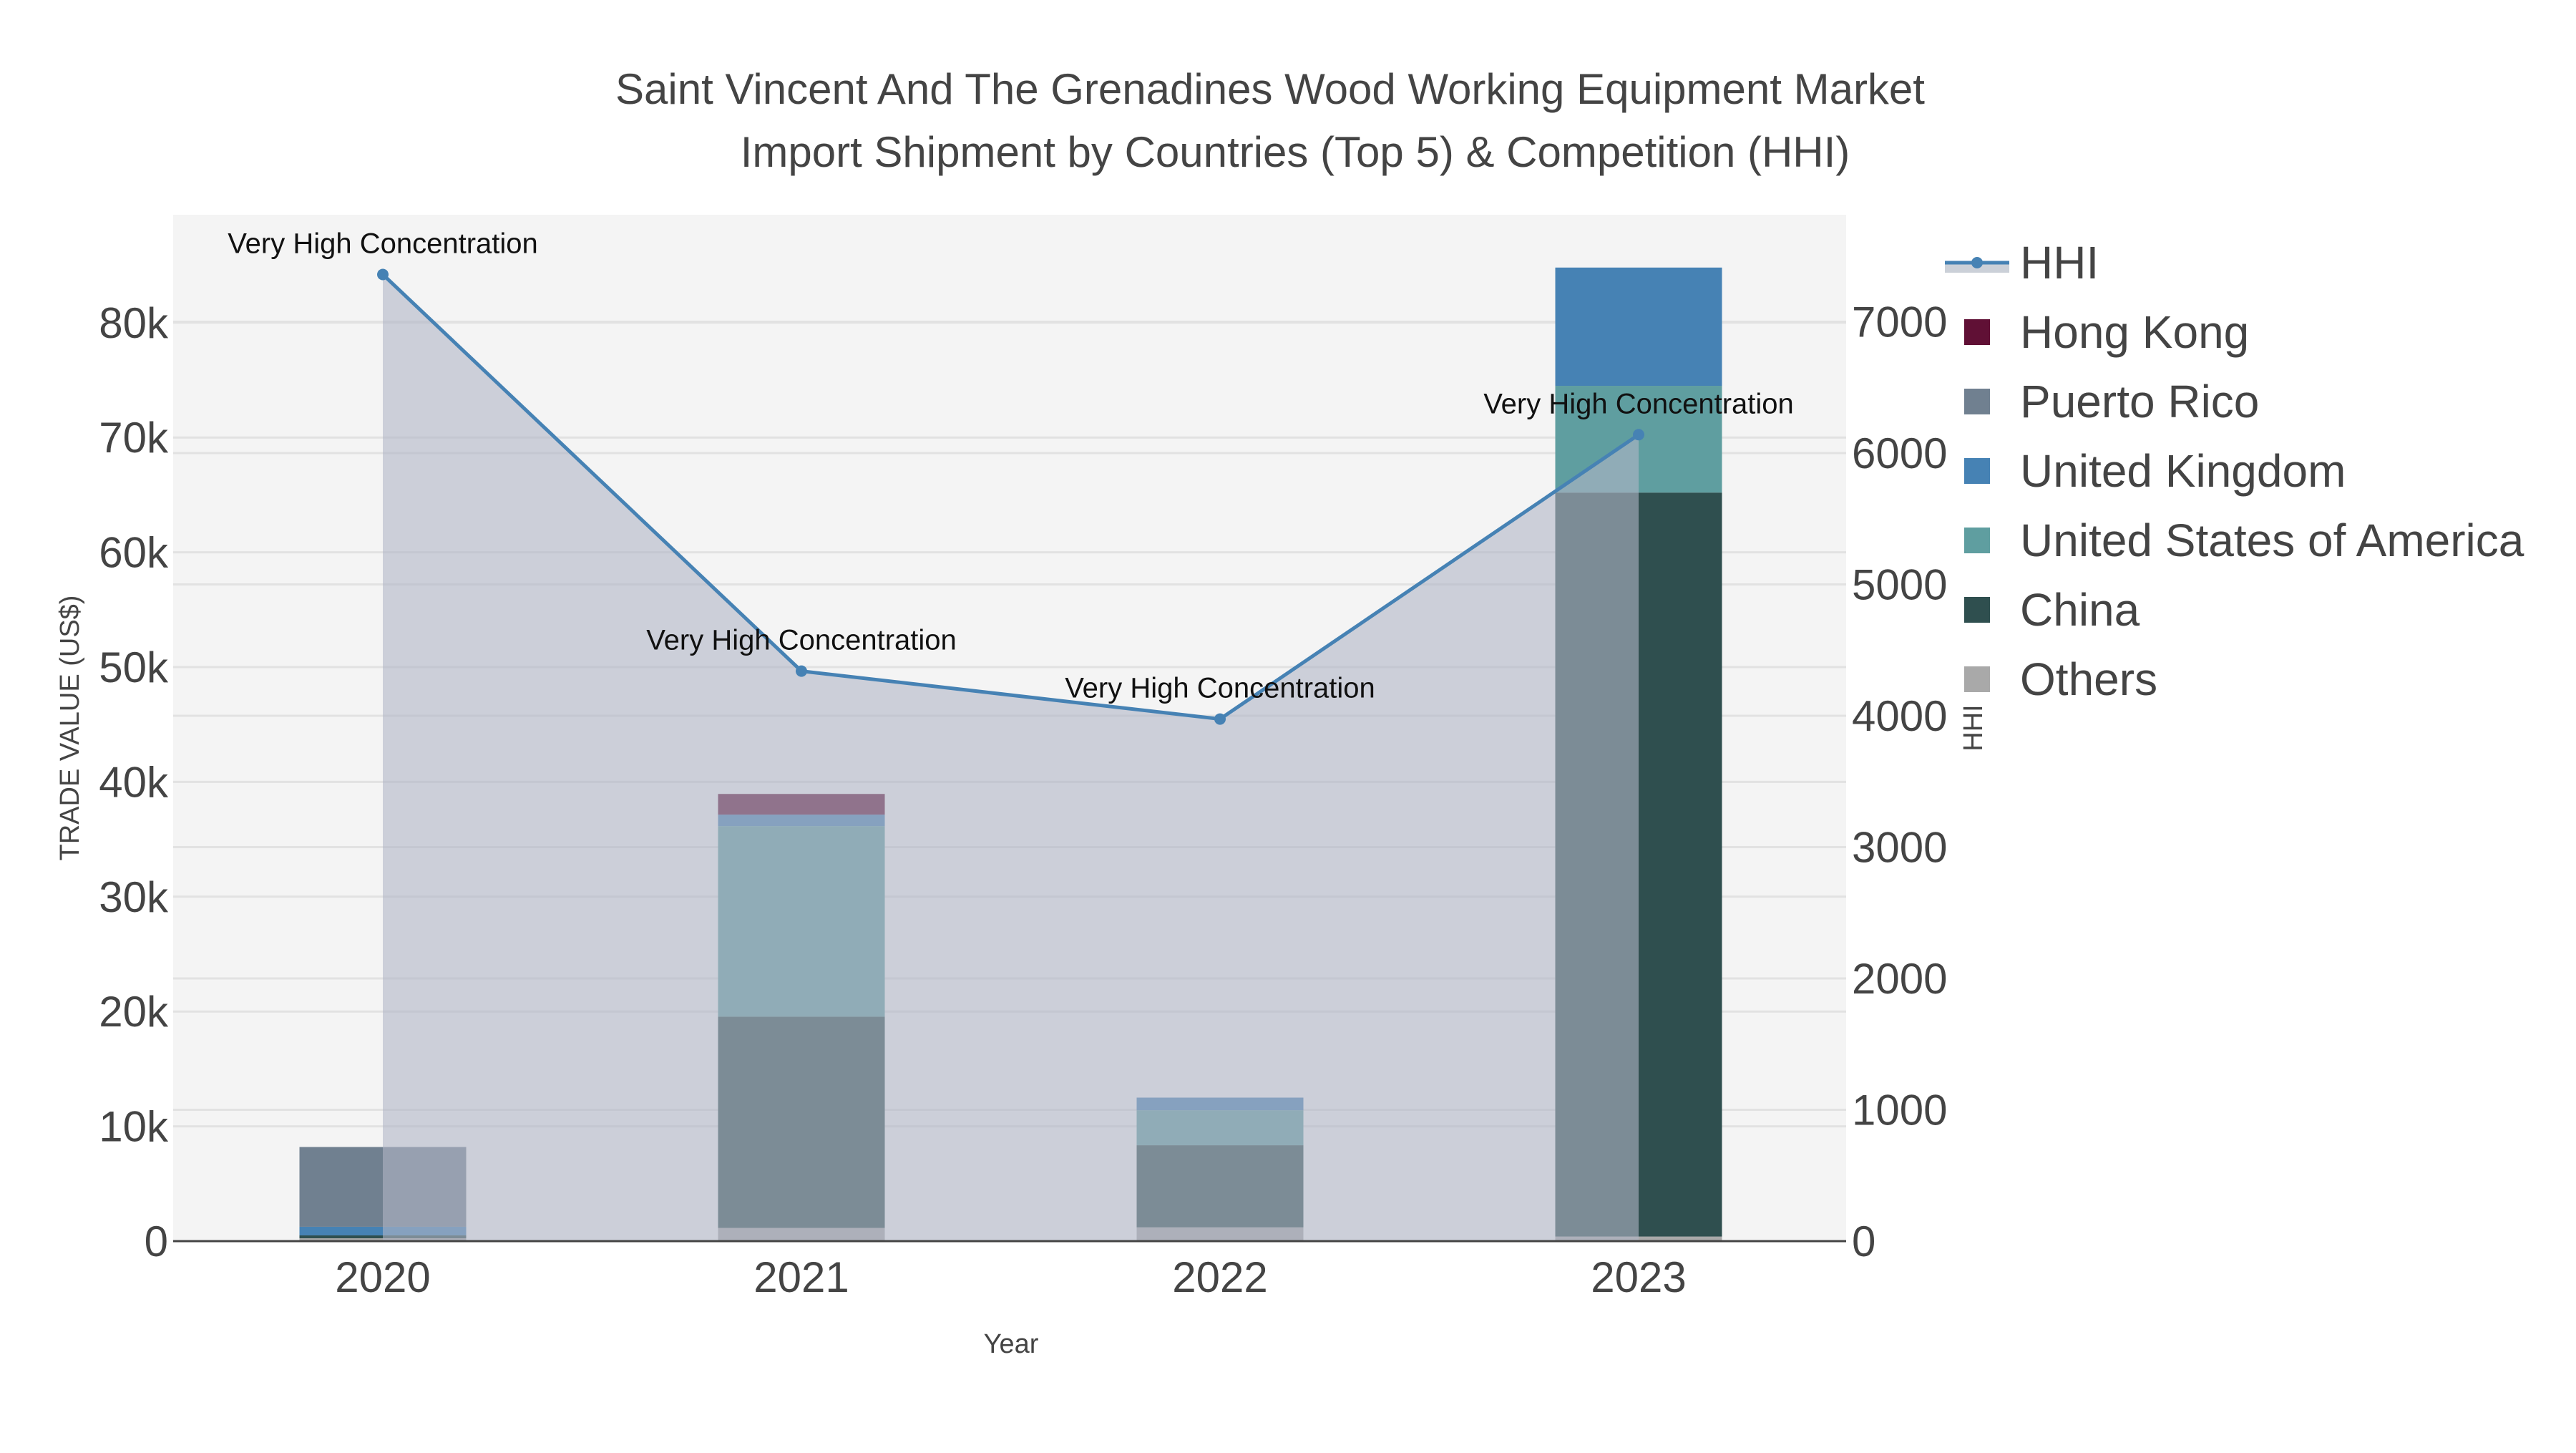 Image resolution: width=2576 pixels, height=1453 pixels. I want to click on hhi-point-2020, so click(383, 274).